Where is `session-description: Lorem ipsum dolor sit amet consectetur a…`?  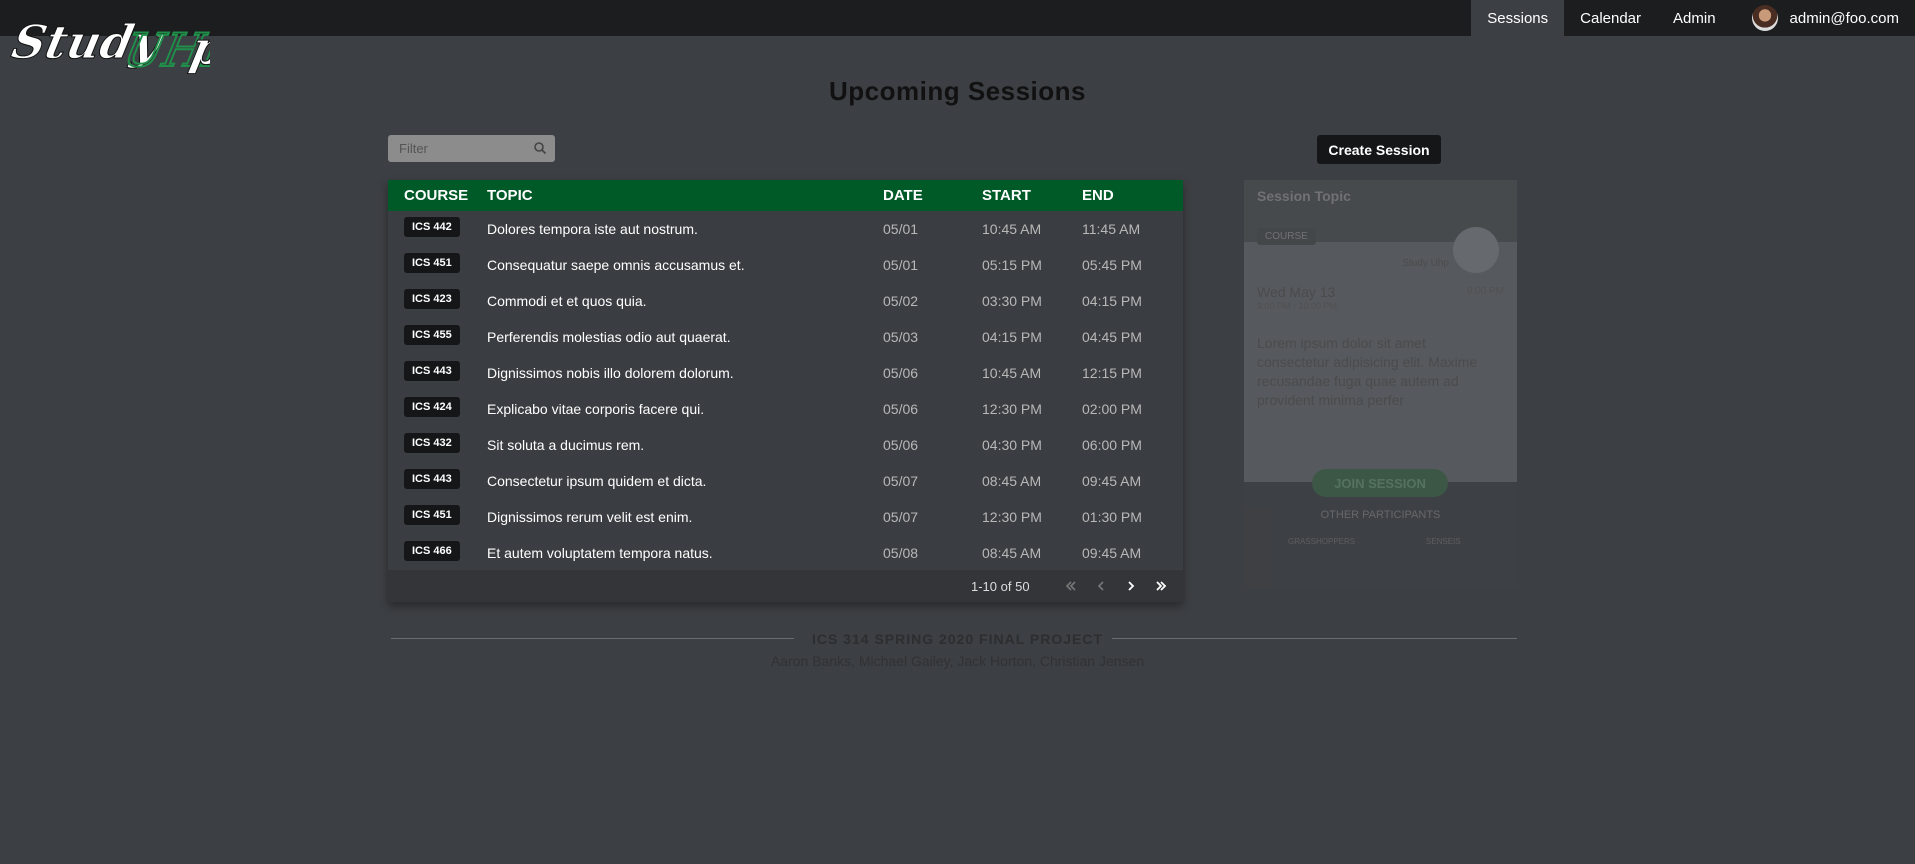 session-description: Lorem ipsum dolor sit amet consectetur a… is located at coordinates (1367, 371).